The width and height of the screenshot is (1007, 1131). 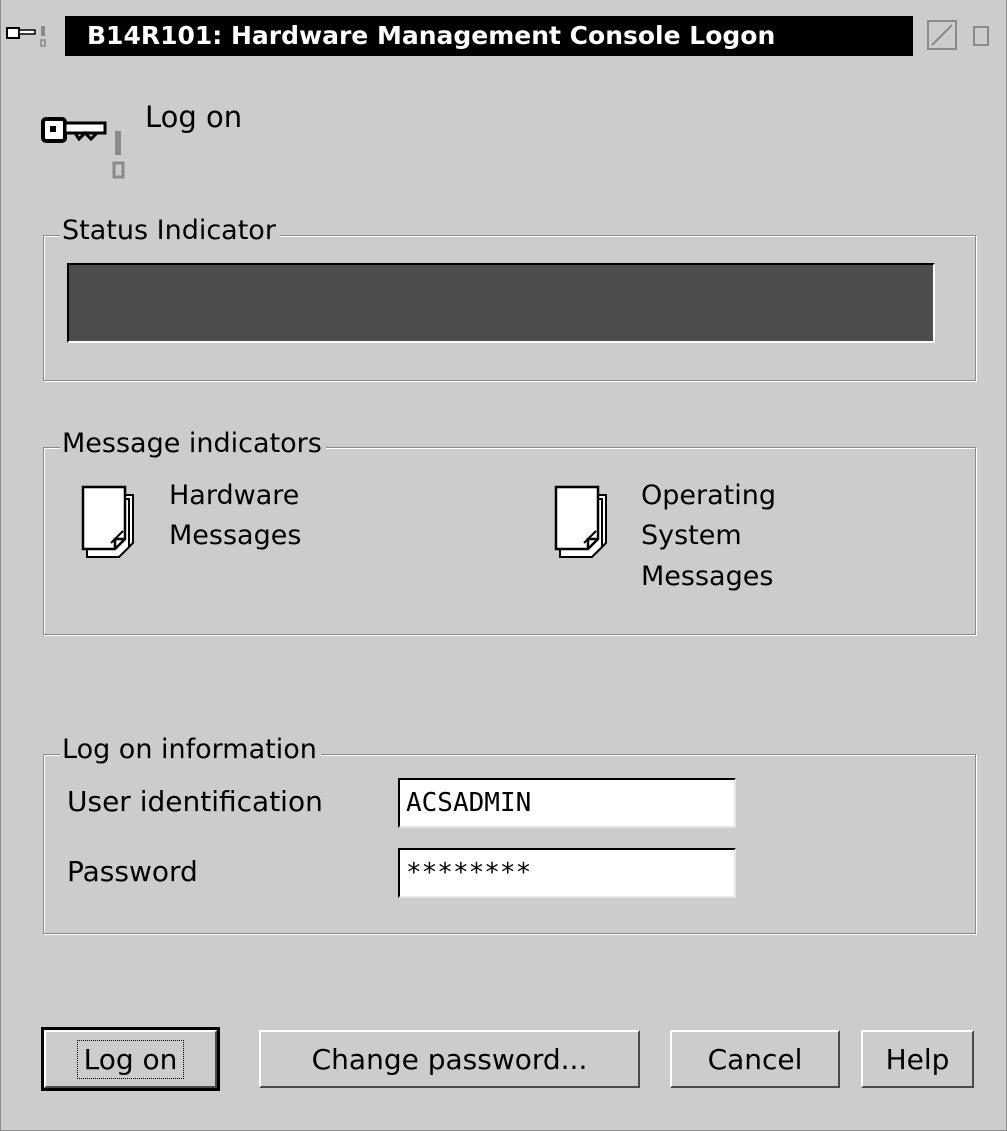 I want to click on password-label: Password, so click(x=132, y=871).